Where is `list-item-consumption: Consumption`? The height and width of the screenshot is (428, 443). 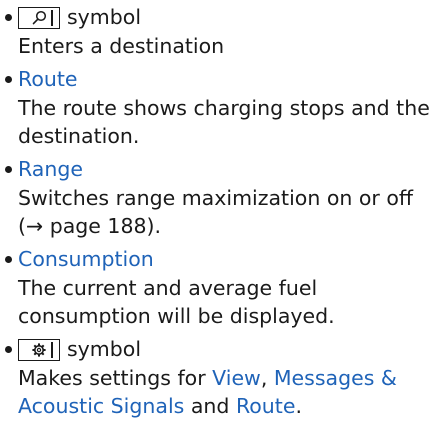 list-item-consumption: Consumption is located at coordinates (221, 259).